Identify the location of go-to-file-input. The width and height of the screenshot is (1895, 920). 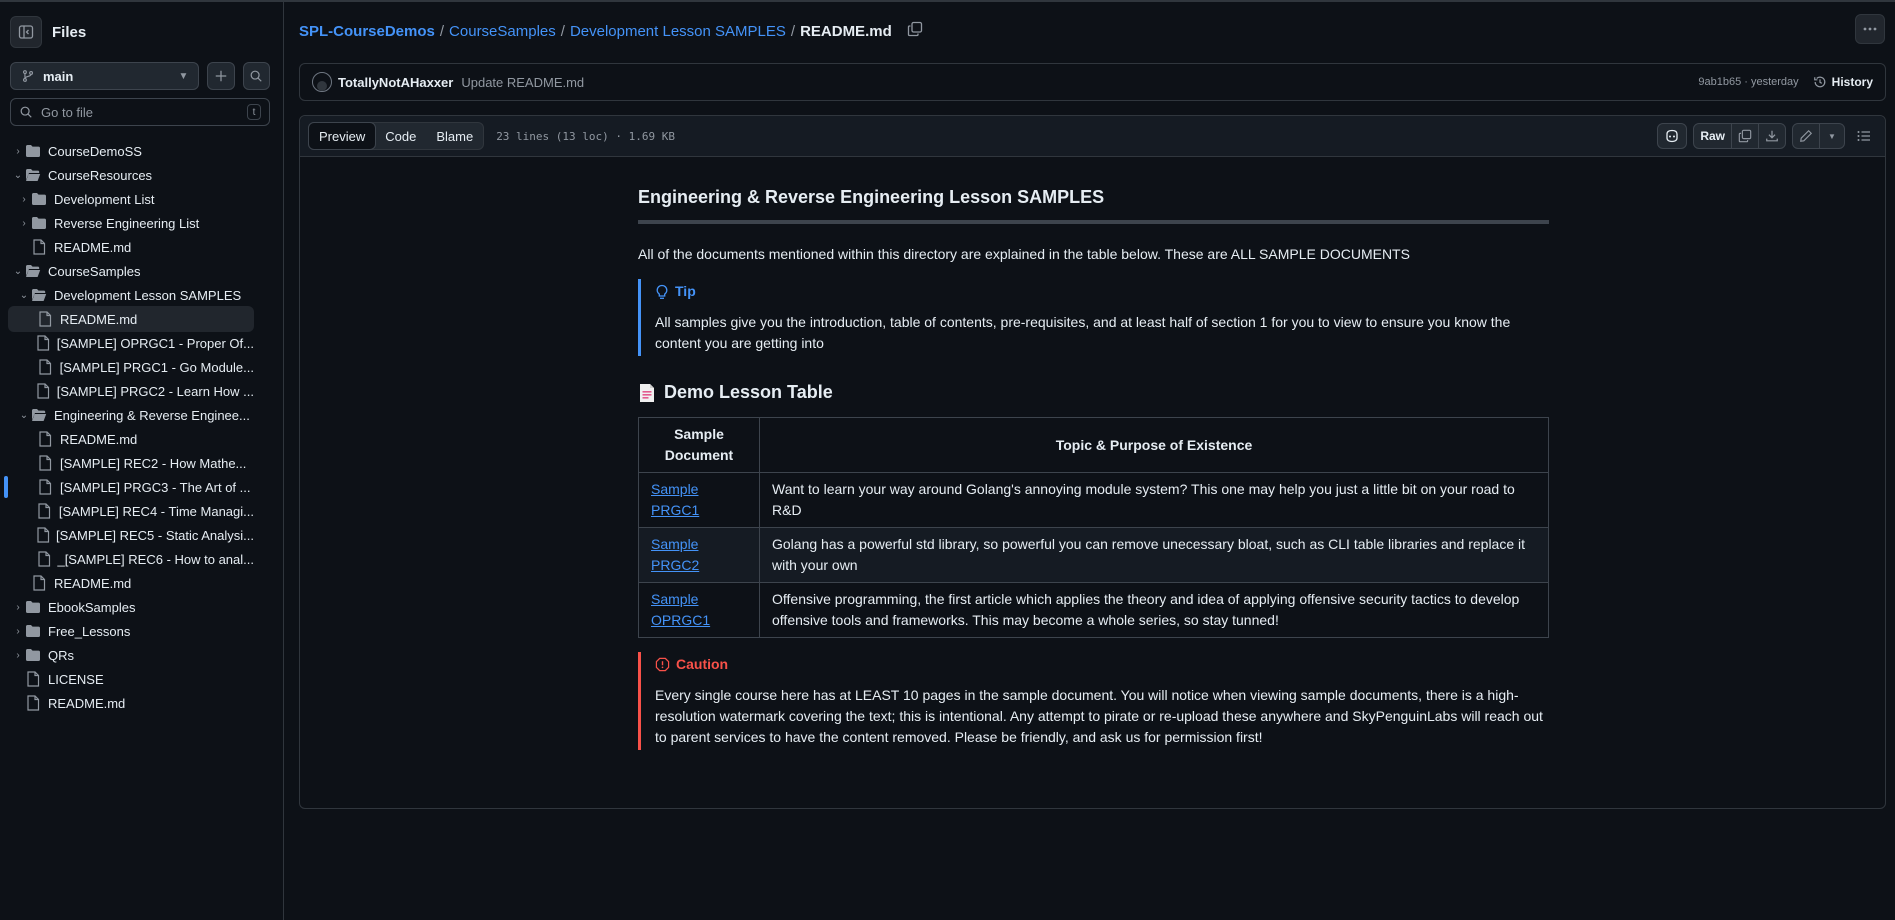
(140, 112).